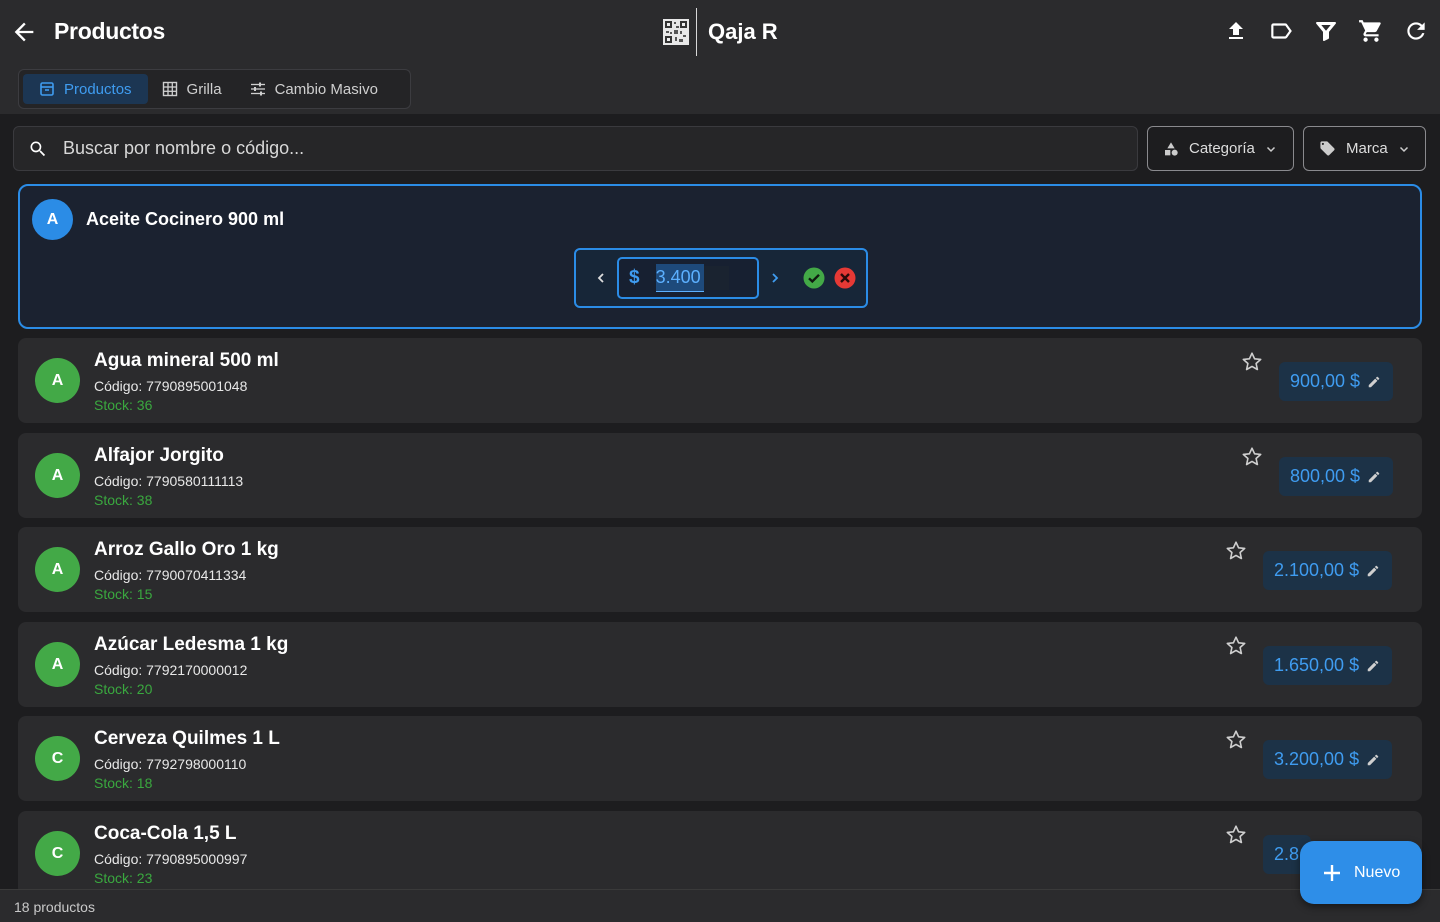 The width and height of the screenshot is (1440, 922). What do you see at coordinates (1325, 381) in the screenshot?
I see `price-label: 900,00 $` at bounding box center [1325, 381].